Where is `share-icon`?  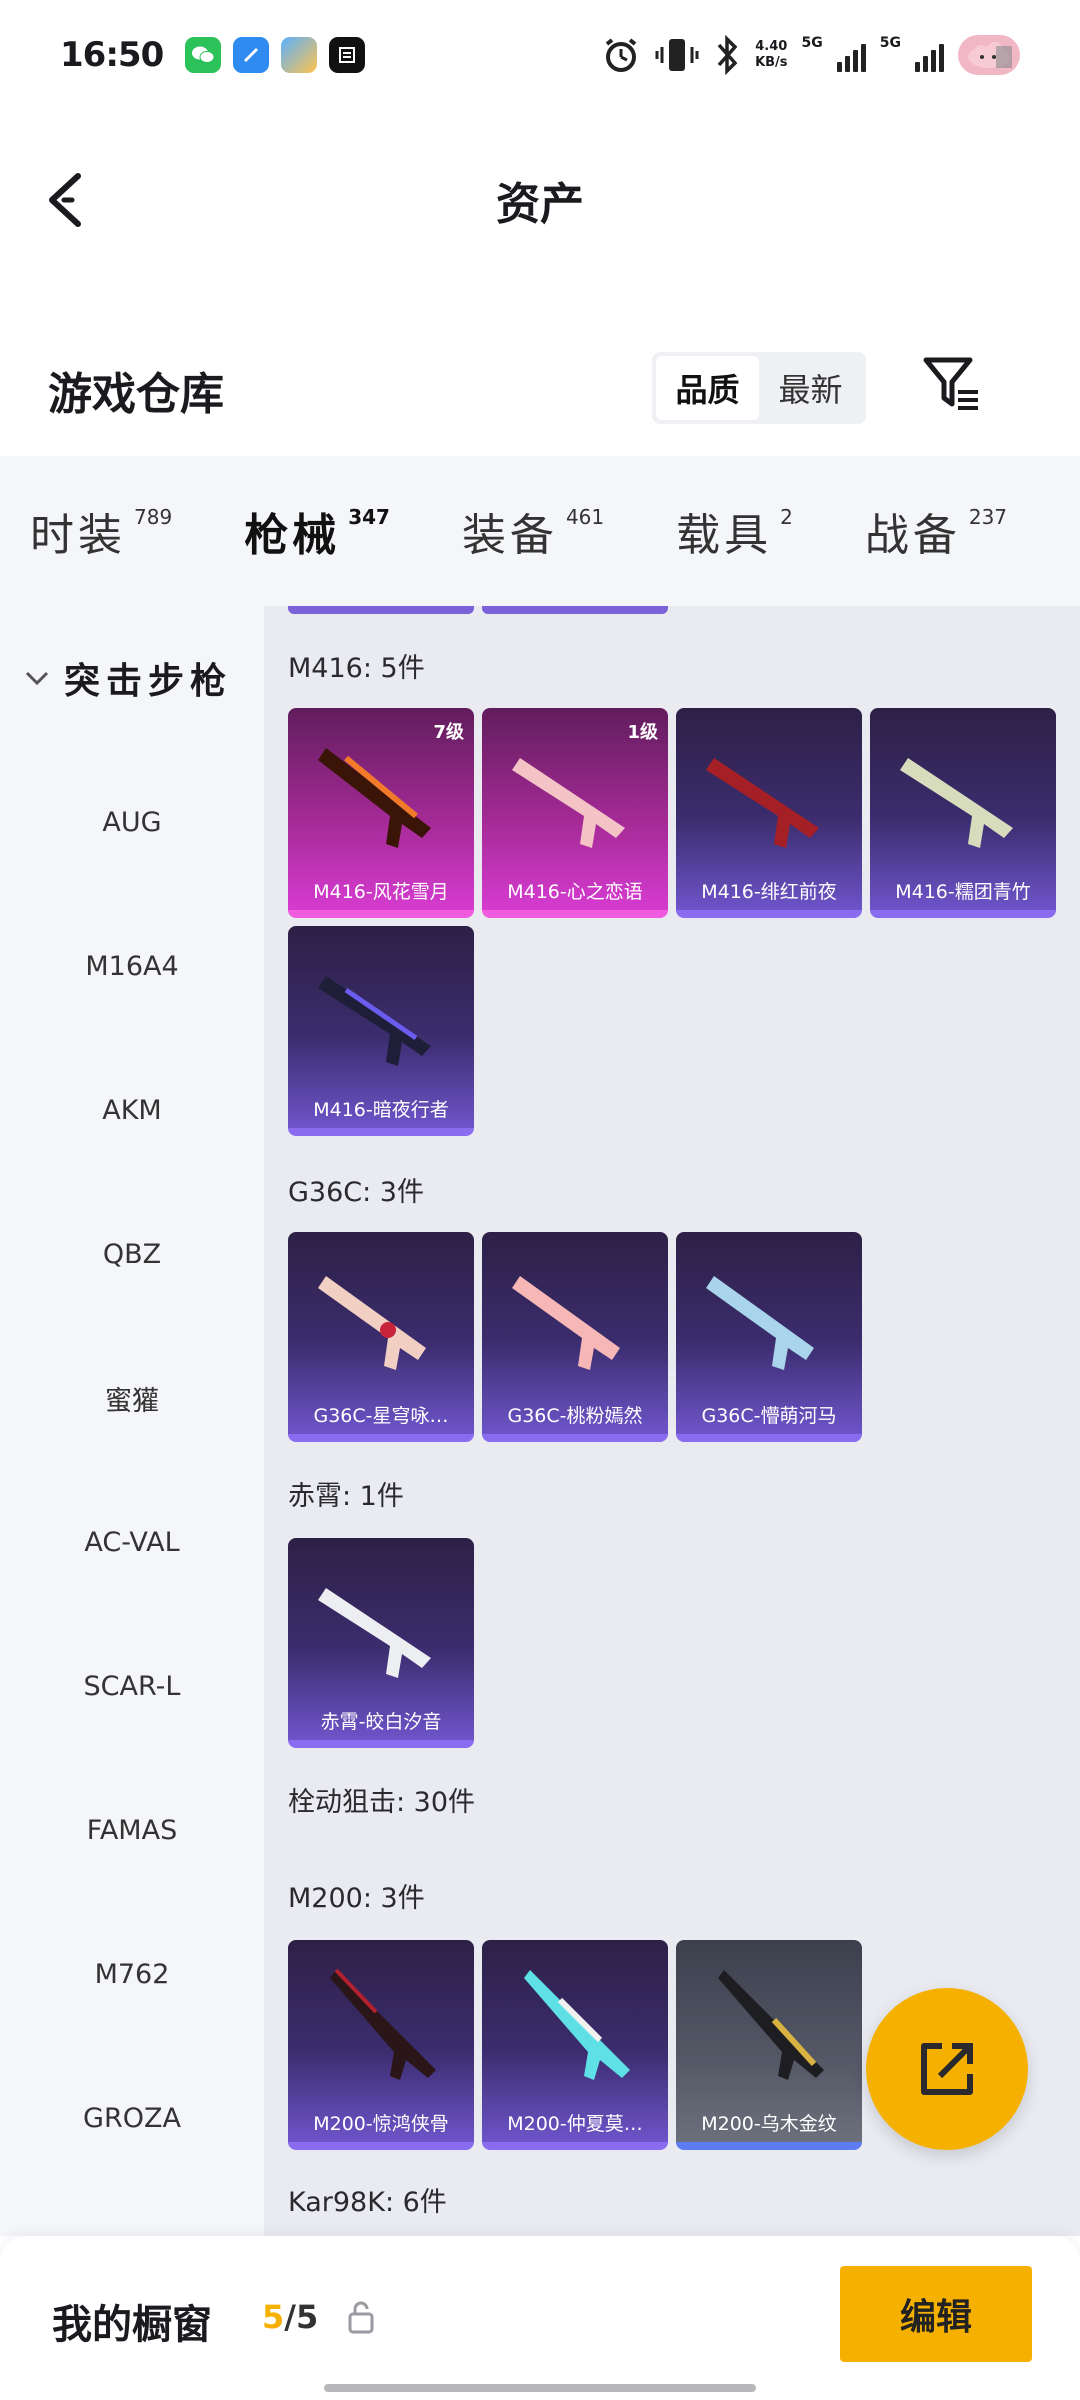 share-icon is located at coordinates (947, 2069).